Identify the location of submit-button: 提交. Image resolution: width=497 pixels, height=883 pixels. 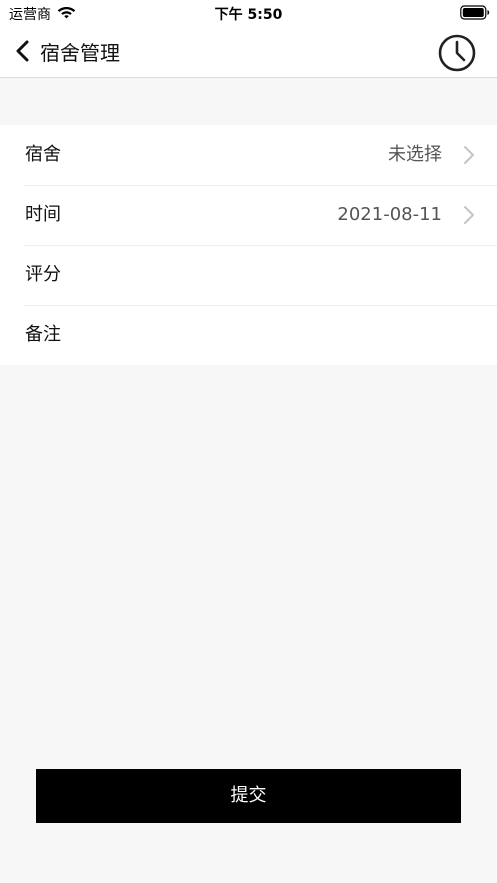
(248, 796).